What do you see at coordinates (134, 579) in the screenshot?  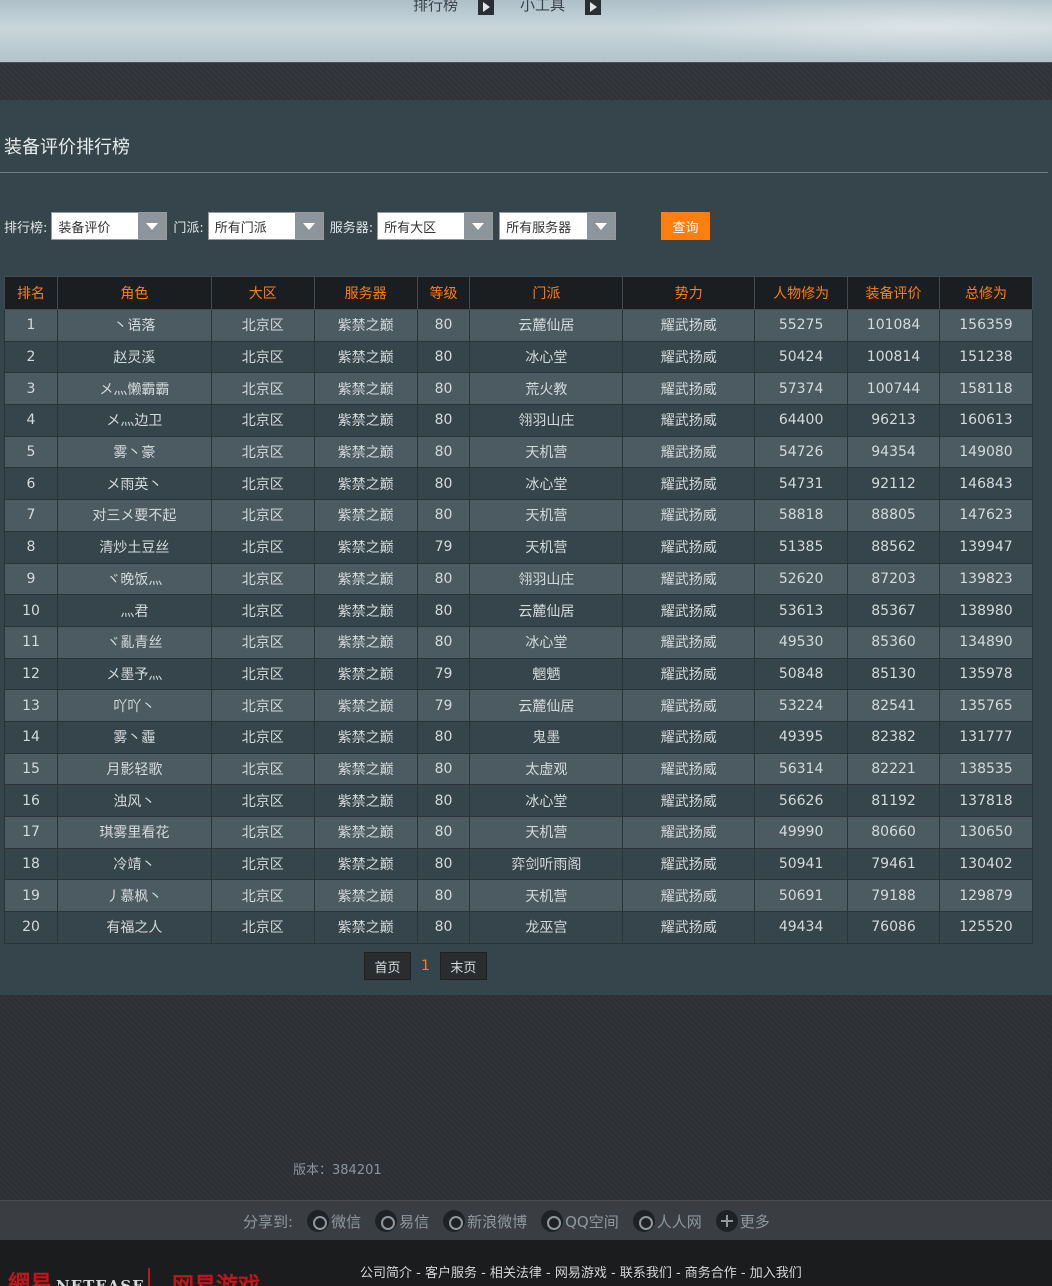 I see `cell-role: ヾ晚饭灬` at bounding box center [134, 579].